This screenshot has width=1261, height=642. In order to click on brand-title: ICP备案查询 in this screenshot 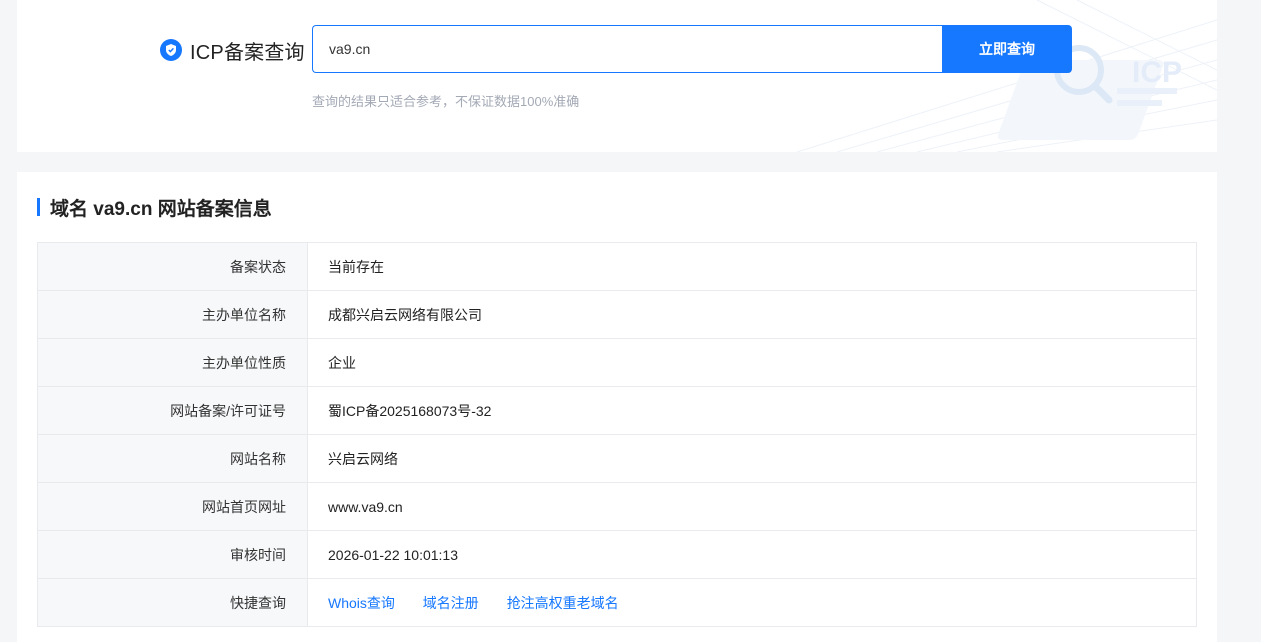, I will do `click(247, 52)`.